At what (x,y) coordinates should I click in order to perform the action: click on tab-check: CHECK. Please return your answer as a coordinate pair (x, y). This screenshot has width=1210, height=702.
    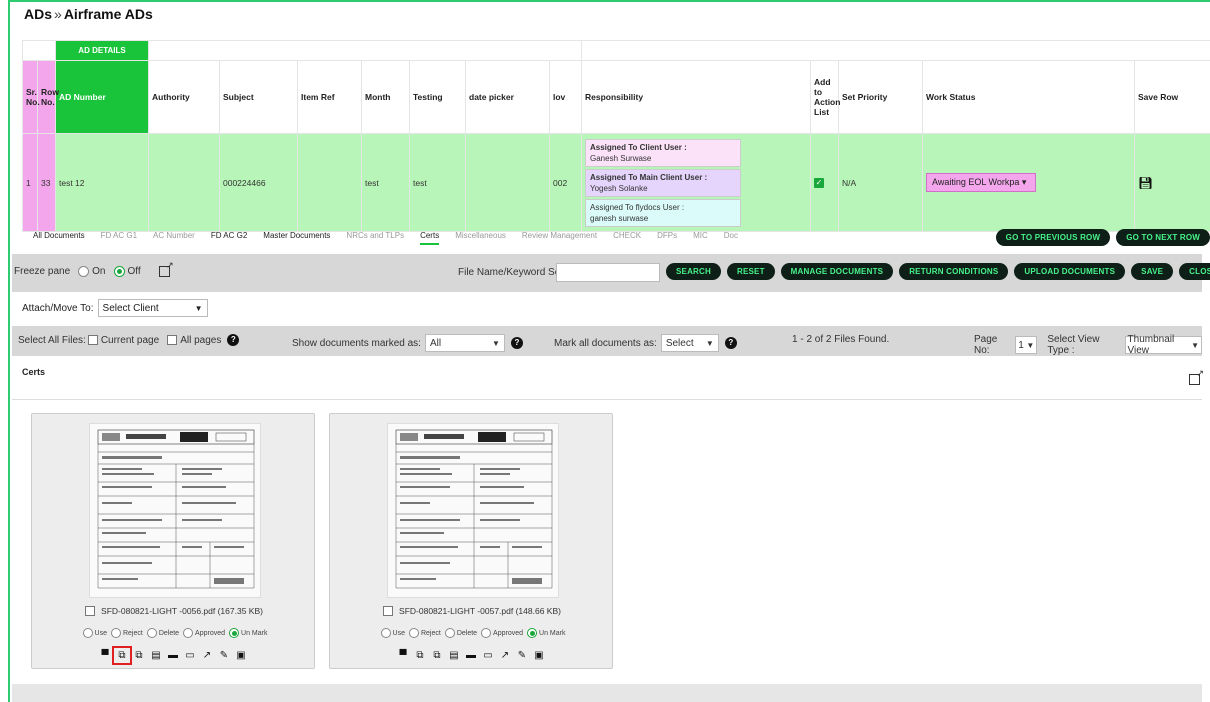
    Looking at the image, I should click on (627, 238).